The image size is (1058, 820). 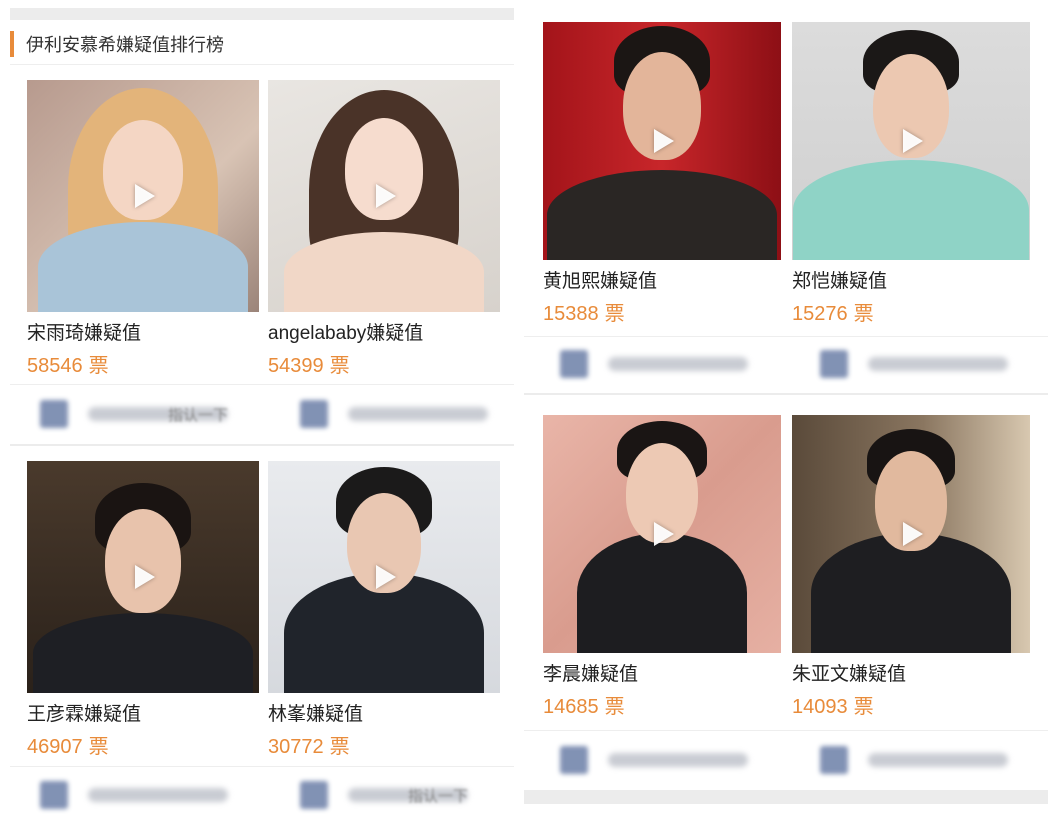 I want to click on vote-count: 54399 票, so click(x=309, y=366).